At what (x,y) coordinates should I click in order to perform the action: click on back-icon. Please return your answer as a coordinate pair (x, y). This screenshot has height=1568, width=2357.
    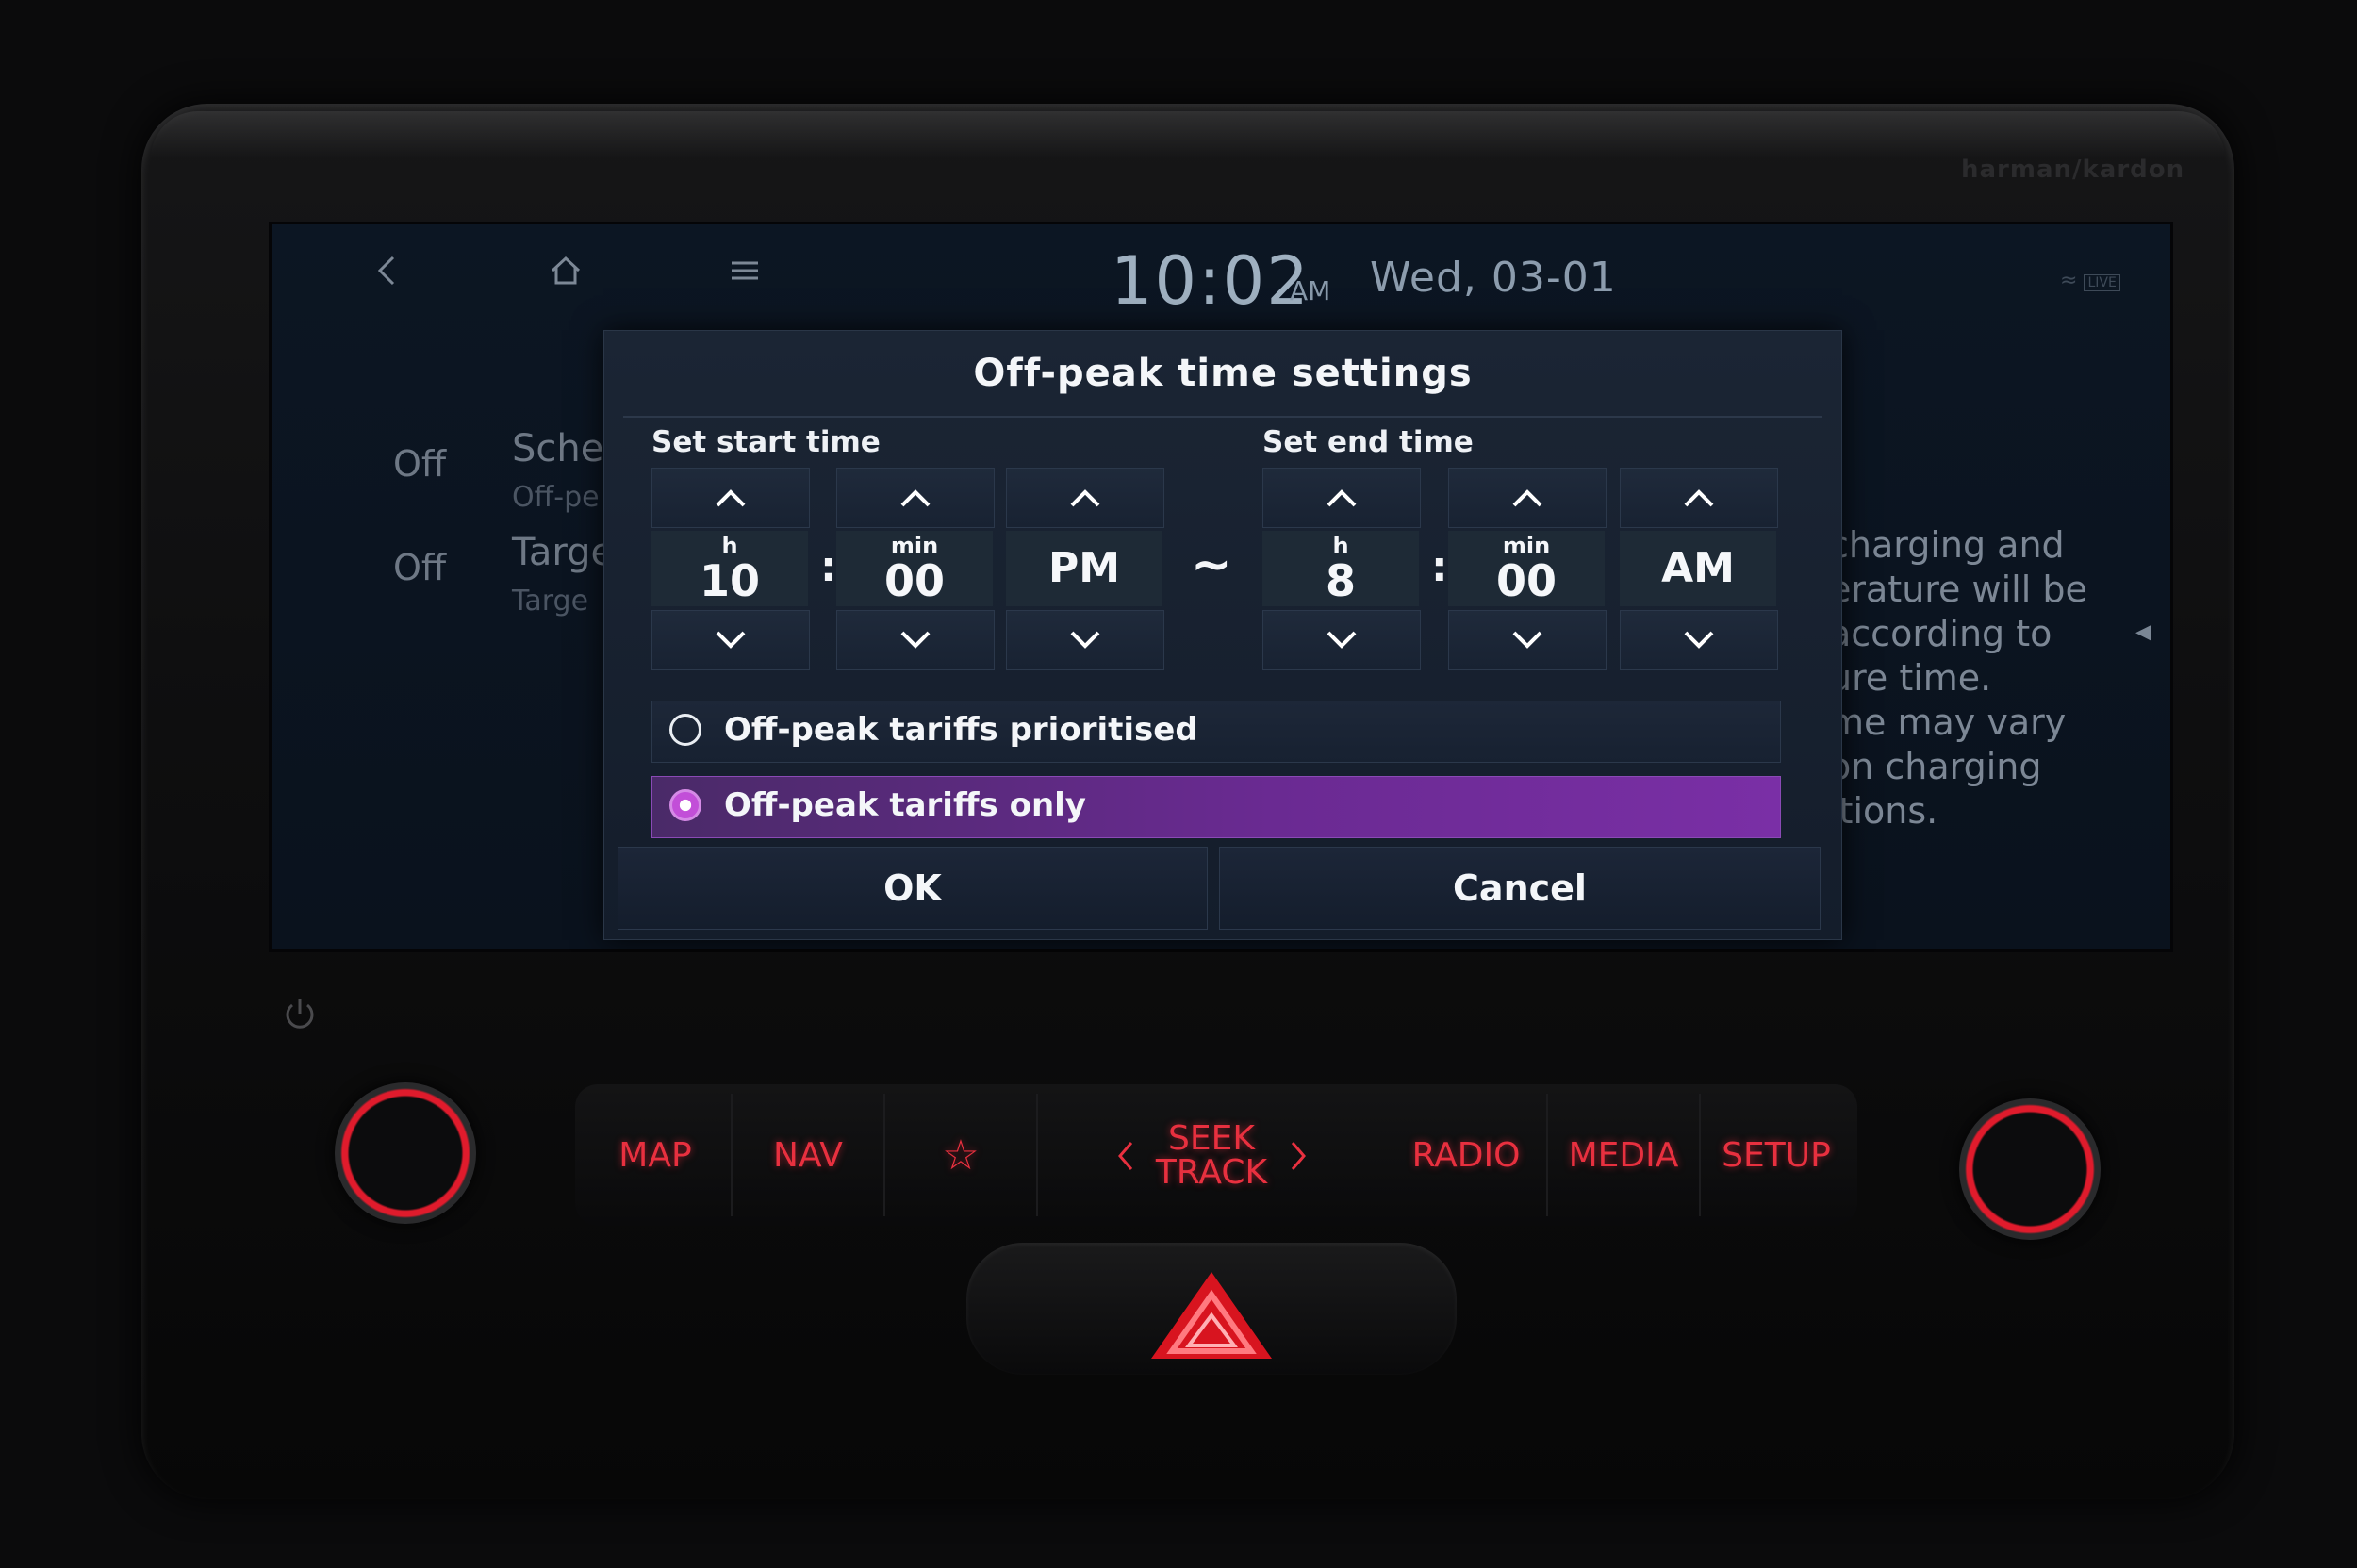
    Looking at the image, I should click on (386, 276).